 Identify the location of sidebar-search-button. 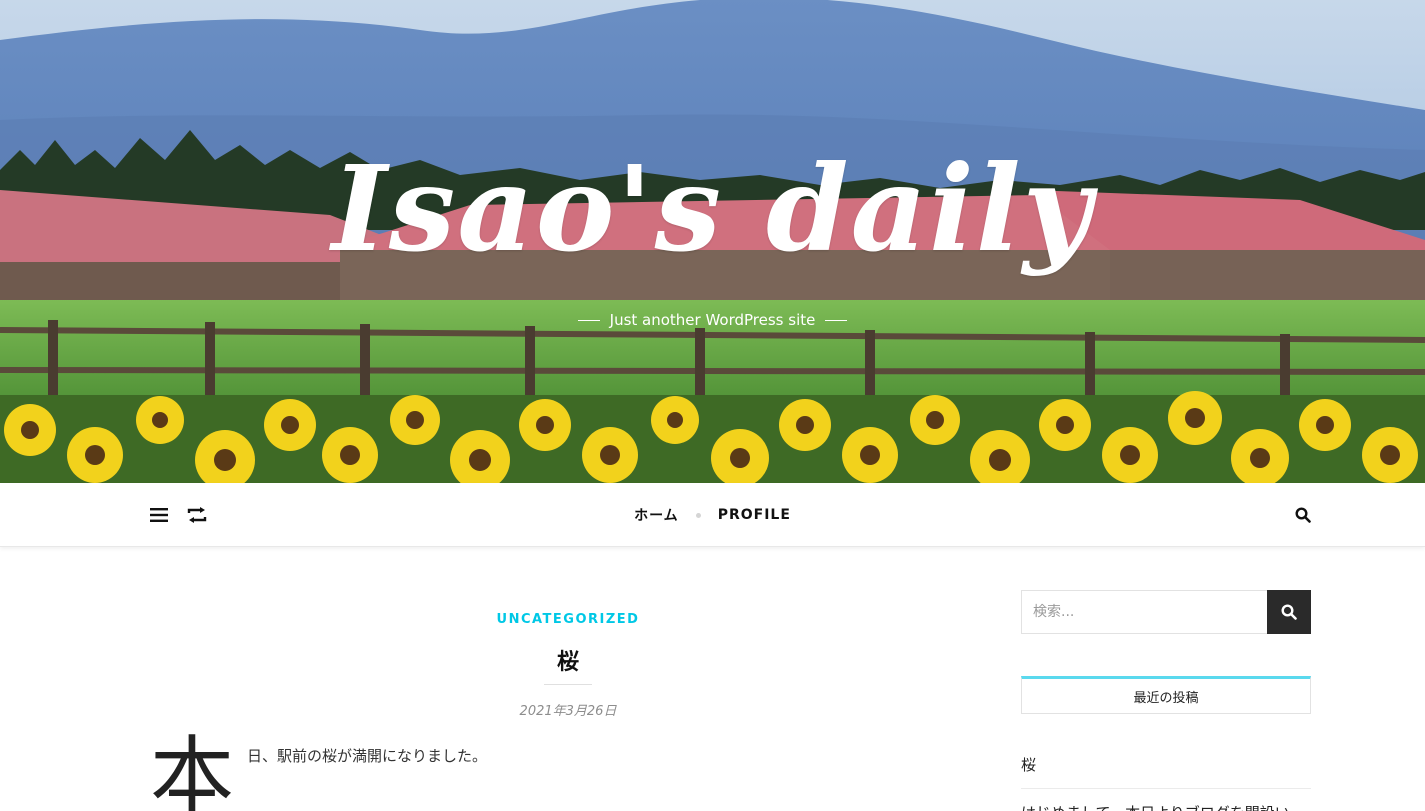
(1289, 612).